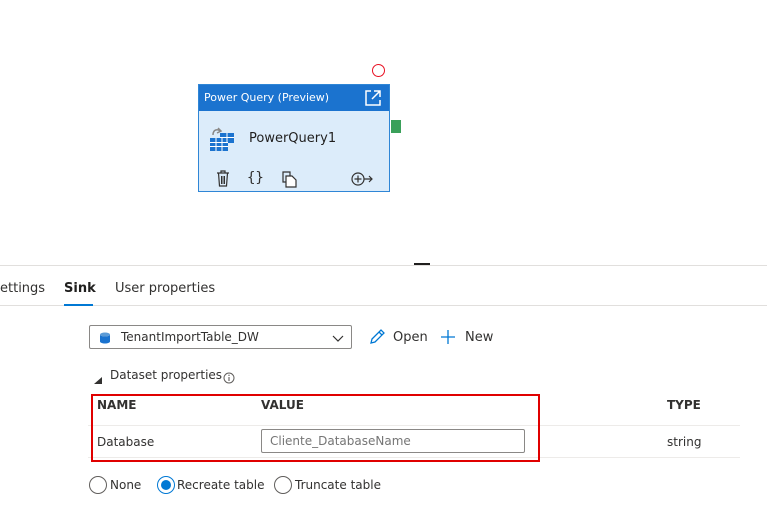 The height and width of the screenshot is (505, 767). Describe the element at coordinates (315, 428) in the screenshot. I see `highlight-annotation` at that location.